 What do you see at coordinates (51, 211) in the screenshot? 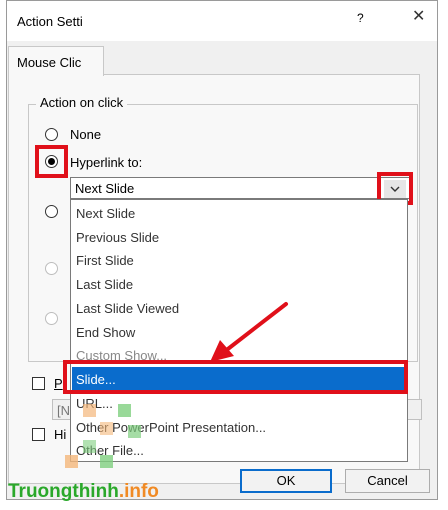
I see `radio-run-program` at bounding box center [51, 211].